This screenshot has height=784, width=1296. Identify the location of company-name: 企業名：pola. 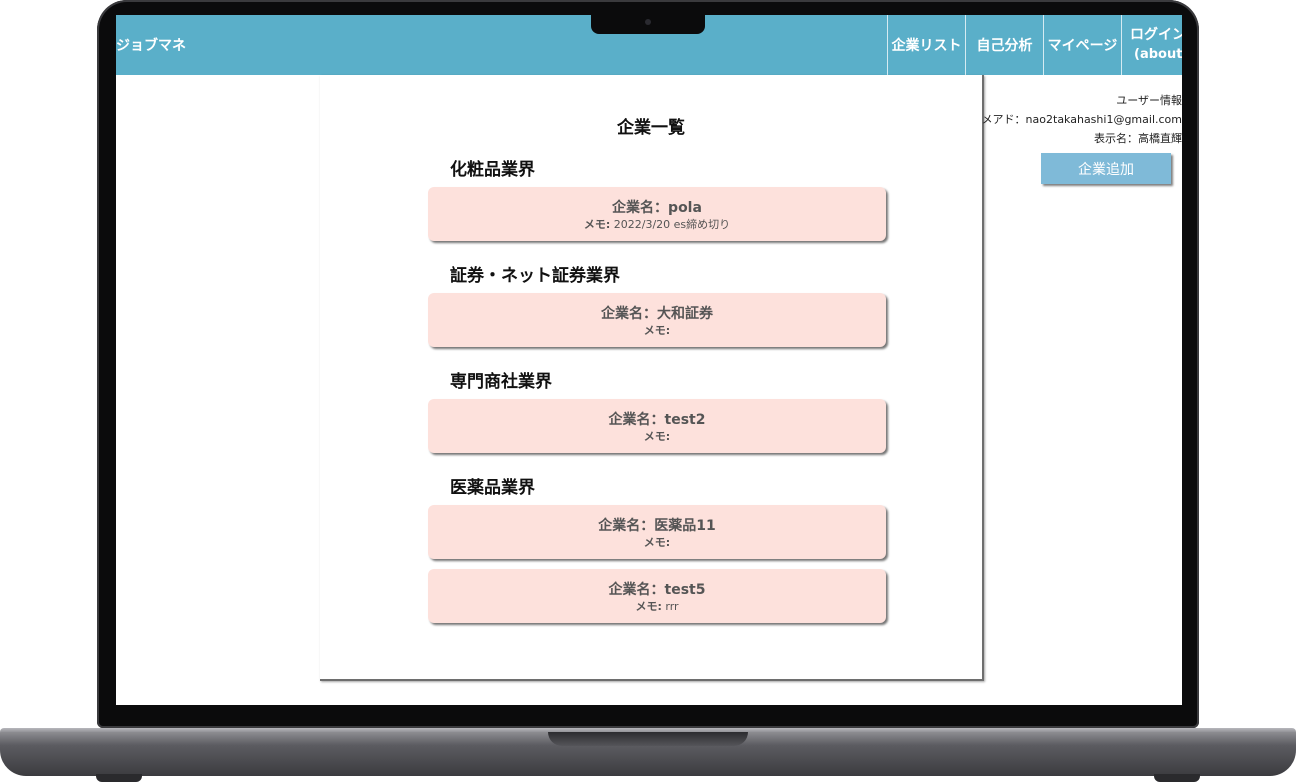
(657, 208).